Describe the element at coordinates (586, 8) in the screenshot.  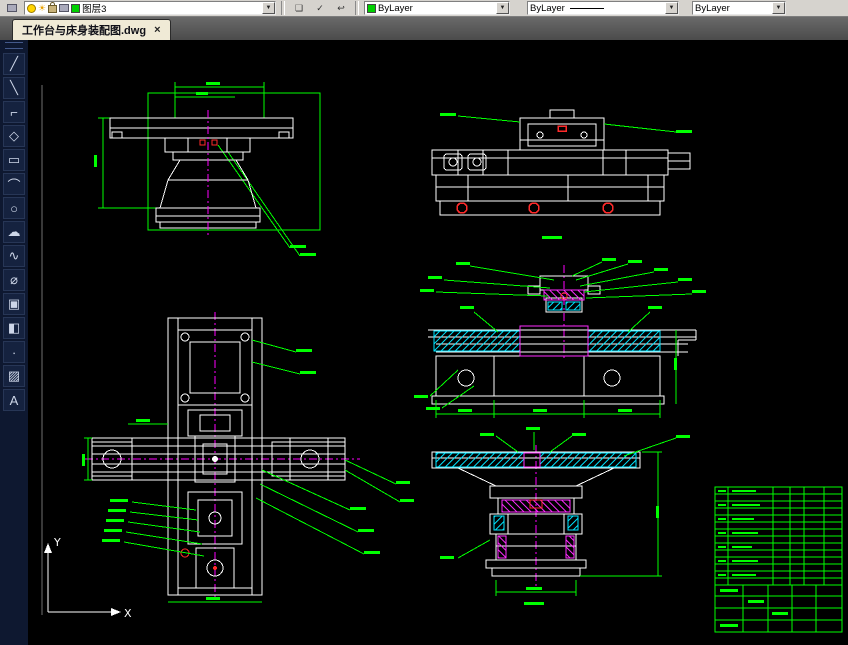
I see `linetype-sample` at that location.